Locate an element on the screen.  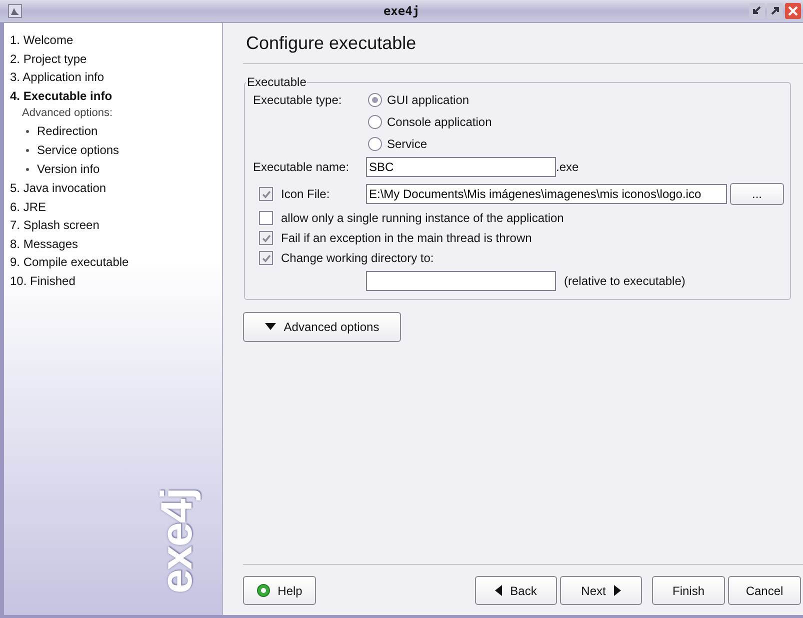
checkbox-label: Icon File: is located at coordinates (305, 194).